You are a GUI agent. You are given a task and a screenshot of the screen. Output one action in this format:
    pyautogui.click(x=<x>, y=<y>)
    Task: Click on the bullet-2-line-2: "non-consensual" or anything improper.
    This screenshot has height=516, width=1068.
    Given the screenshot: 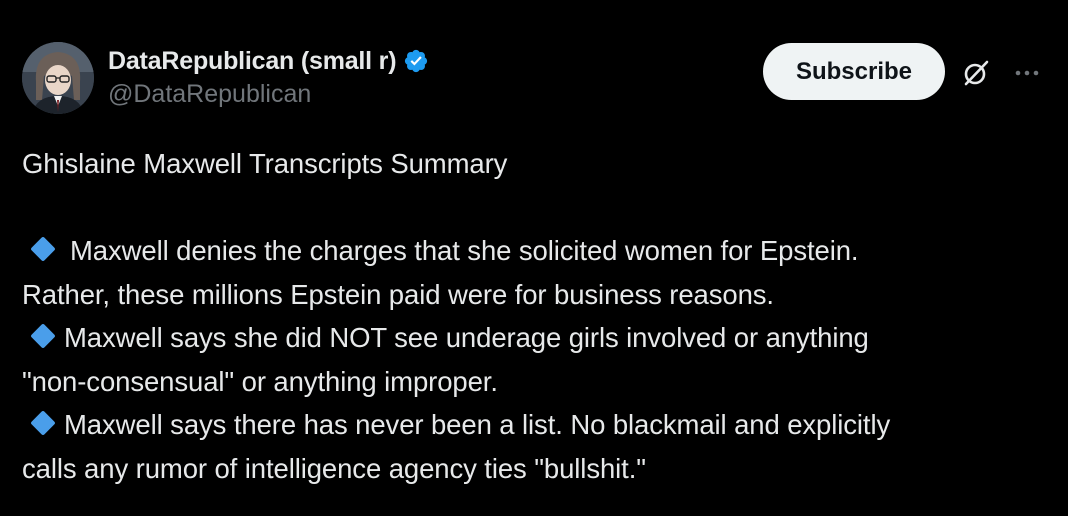 What is the action you would take?
    pyautogui.click(x=260, y=381)
    